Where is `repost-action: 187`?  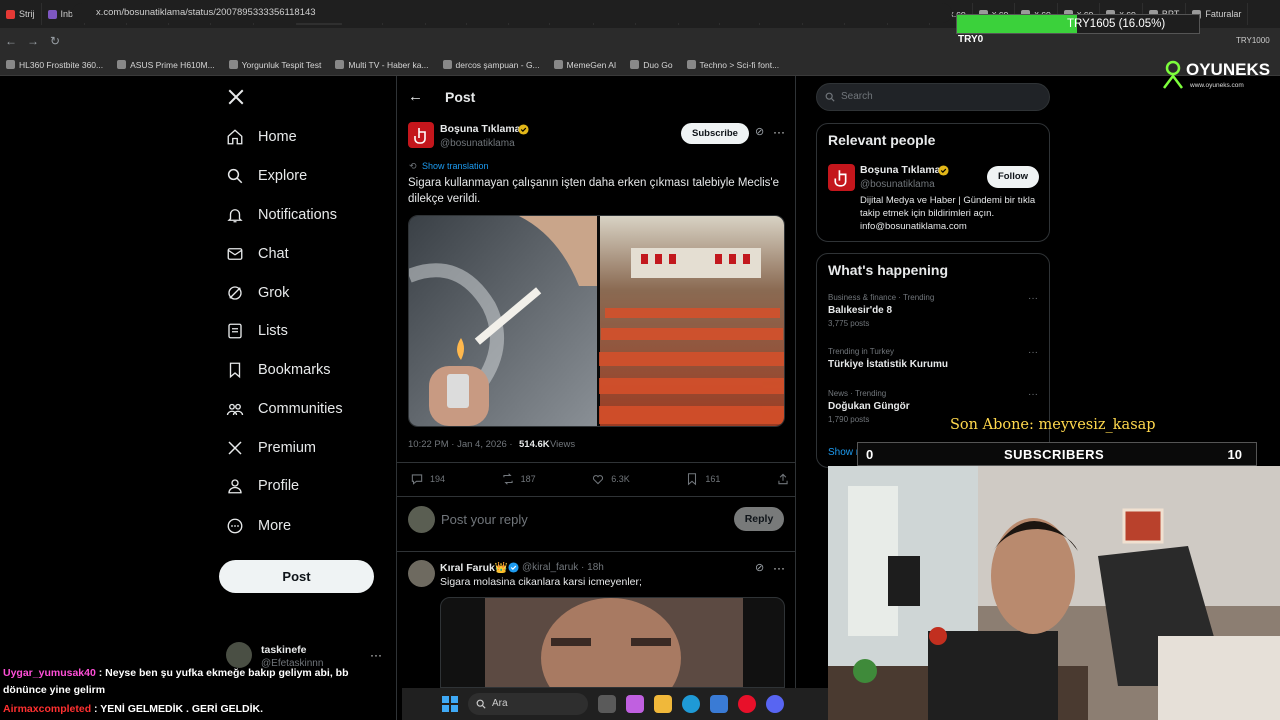
repost-action: 187 is located at coordinates (518, 479).